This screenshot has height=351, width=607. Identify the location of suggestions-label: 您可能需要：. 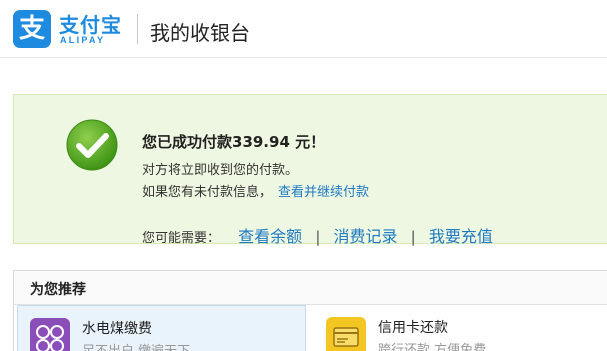
(181, 238).